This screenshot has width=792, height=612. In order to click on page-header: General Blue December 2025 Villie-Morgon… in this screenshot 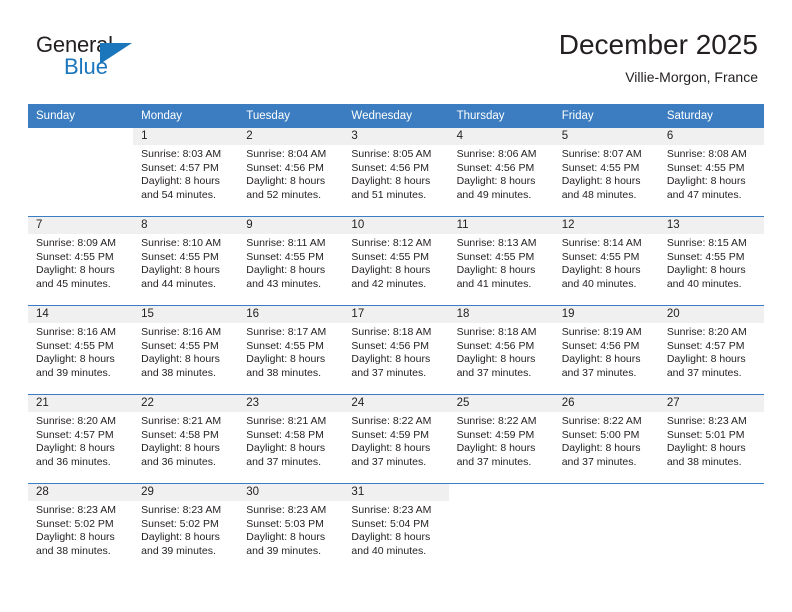, I will do `click(396, 62)`.